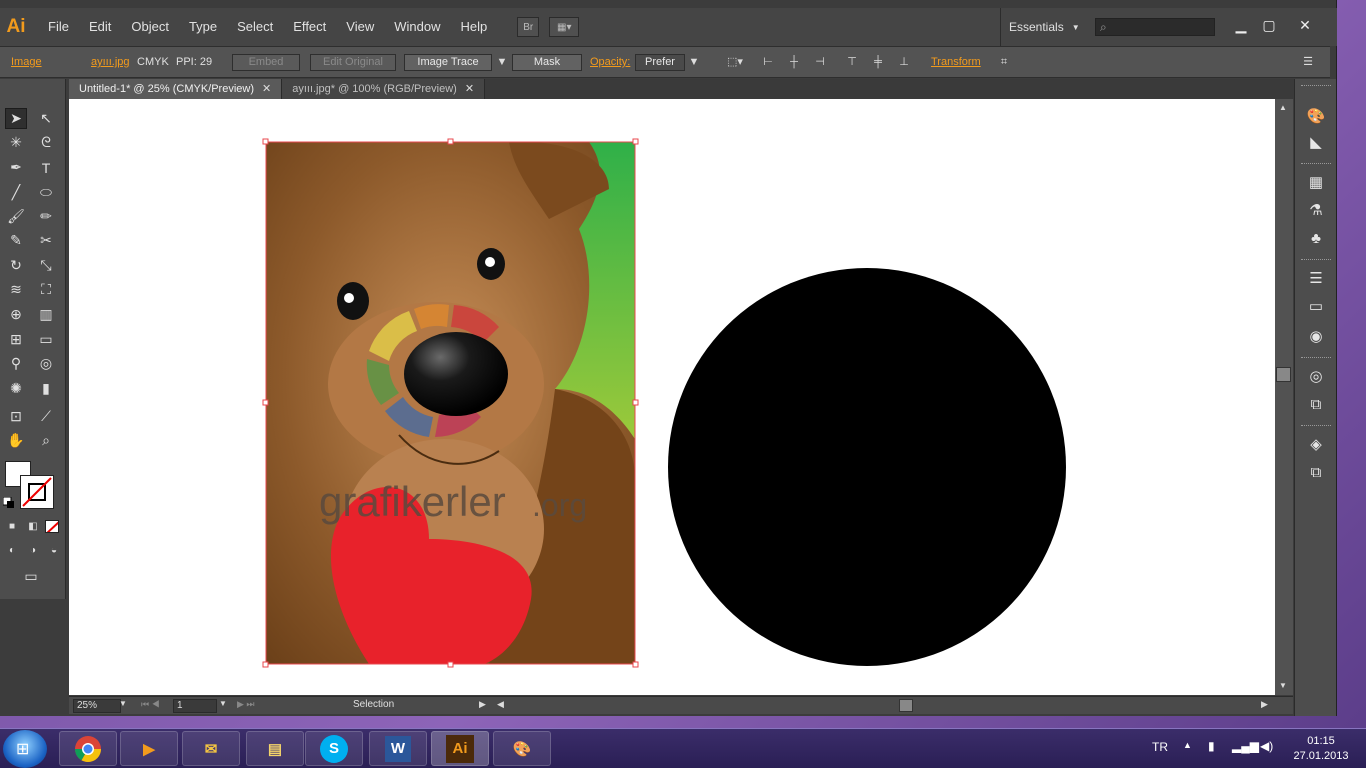 The height and width of the screenshot is (768, 1366). Describe the element at coordinates (33, 526) in the screenshot. I see `fill-gradient-icon: ◧` at that location.